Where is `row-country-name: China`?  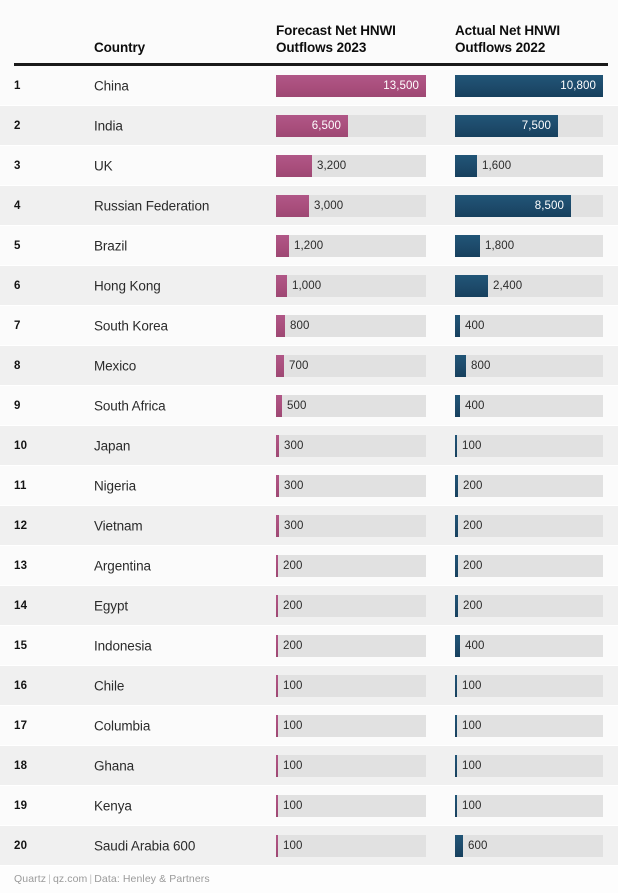
row-country-name: China is located at coordinates (111, 86).